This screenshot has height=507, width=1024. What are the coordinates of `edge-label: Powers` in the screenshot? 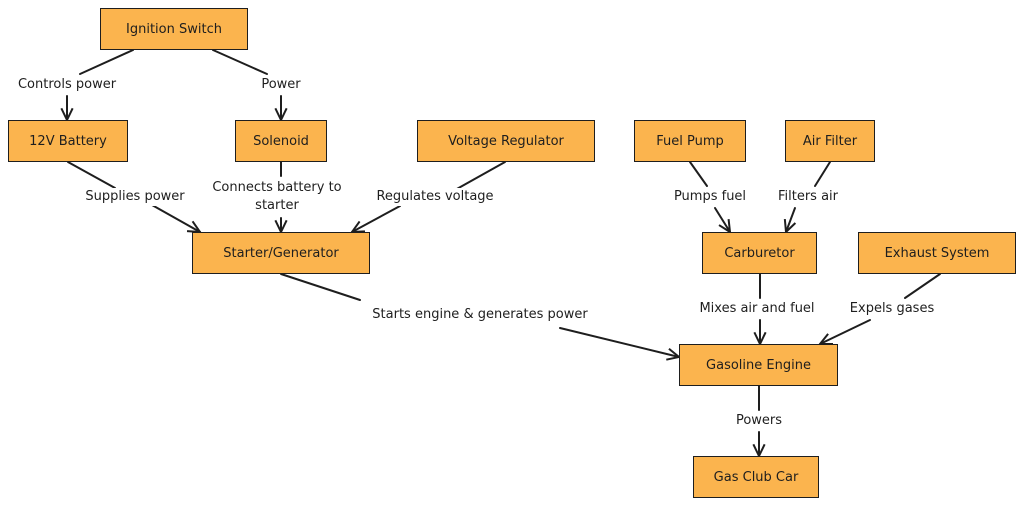 It's located at (759, 421).